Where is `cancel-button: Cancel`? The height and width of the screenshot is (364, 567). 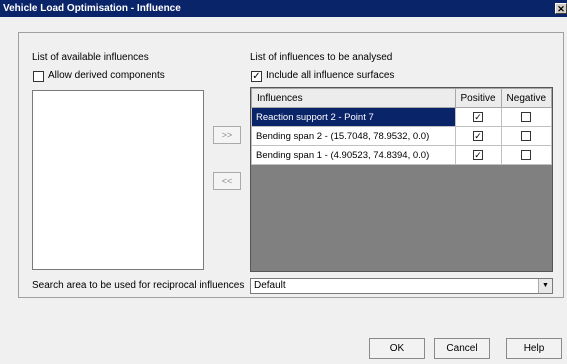 cancel-button: Cancel is located at coordinates (462, 348).